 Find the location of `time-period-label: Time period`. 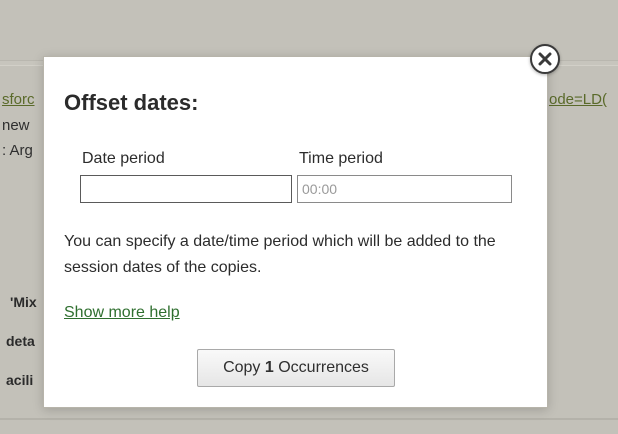

time-period-label: Time period is located at coordinates (341, 158).